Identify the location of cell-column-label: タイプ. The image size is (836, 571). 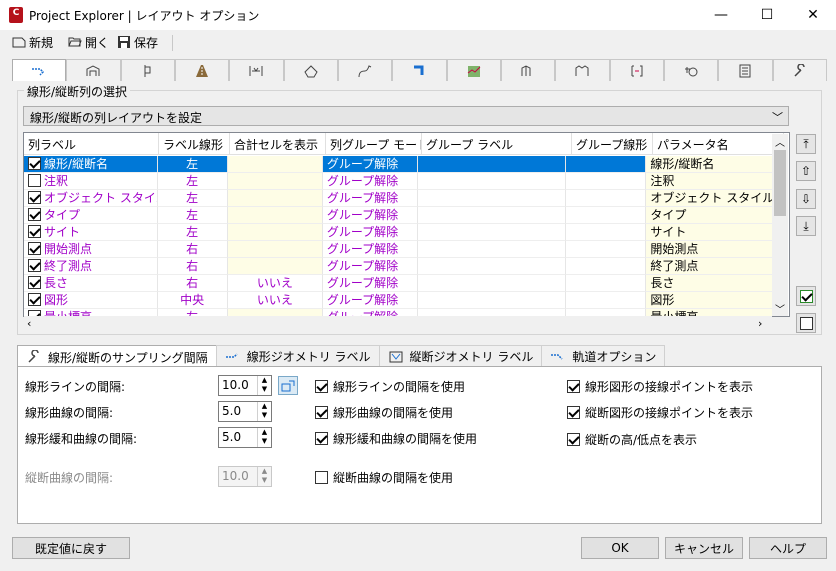
(91, 215).